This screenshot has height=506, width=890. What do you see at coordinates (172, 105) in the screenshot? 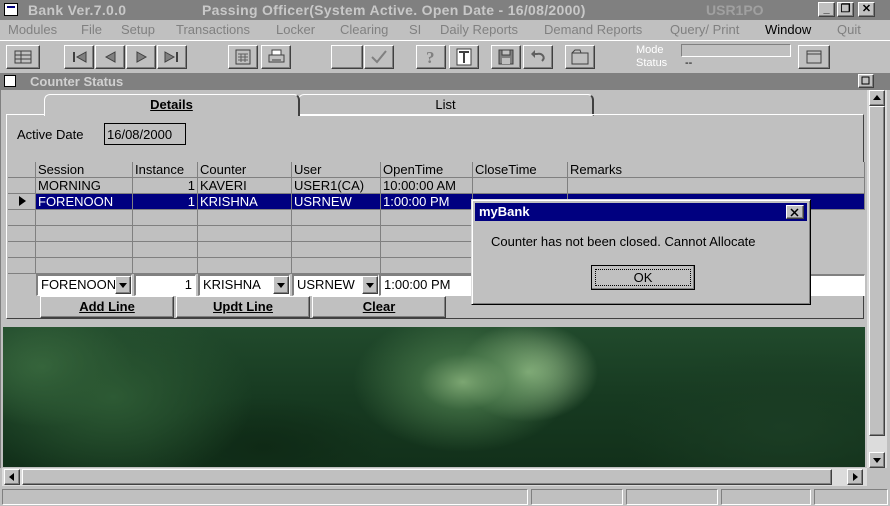
I see `tab-details: Details` at bounding box center [172, 105].